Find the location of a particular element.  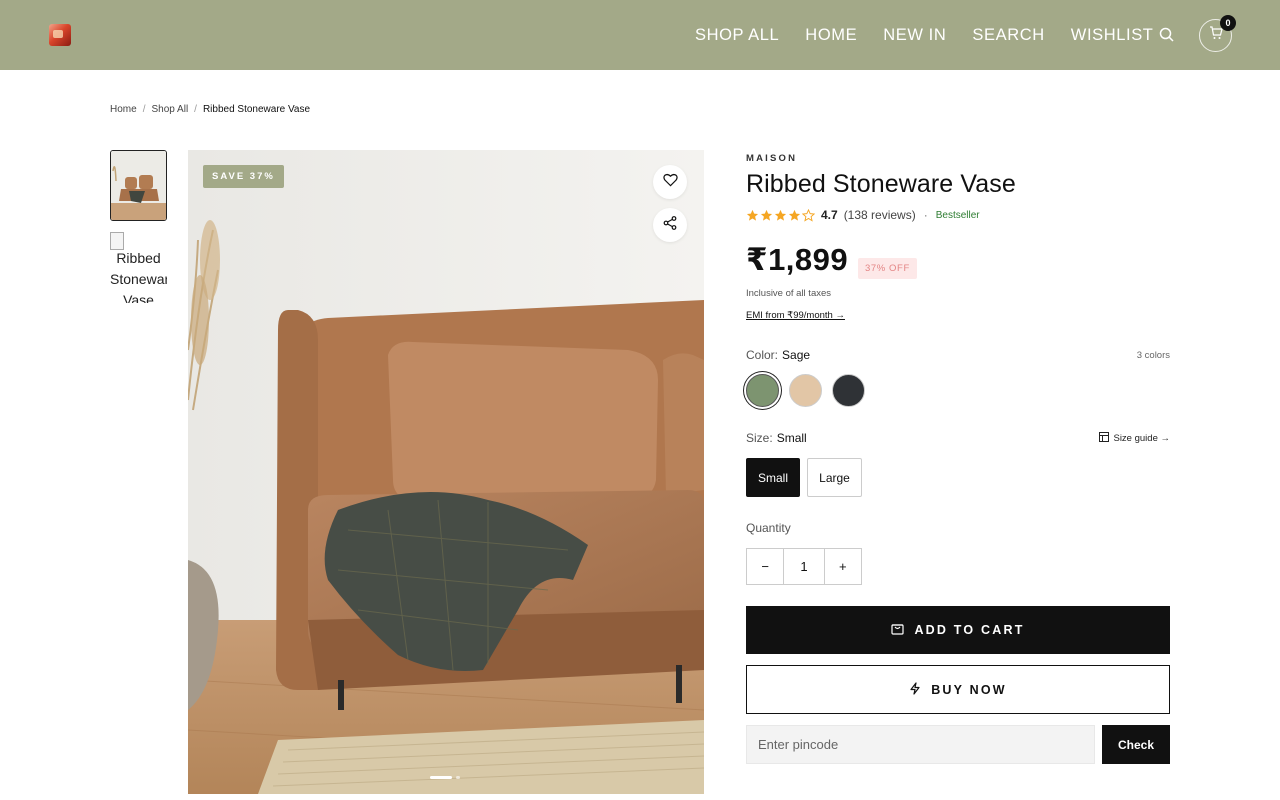

add-to-cart-button: ADD TO CART is located at coordinates (958, 630).